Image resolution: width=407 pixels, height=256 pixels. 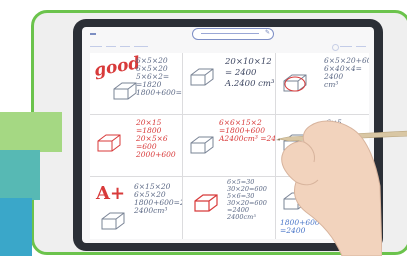 I want to click on sub-toolbar, so click(x=228, y=47).